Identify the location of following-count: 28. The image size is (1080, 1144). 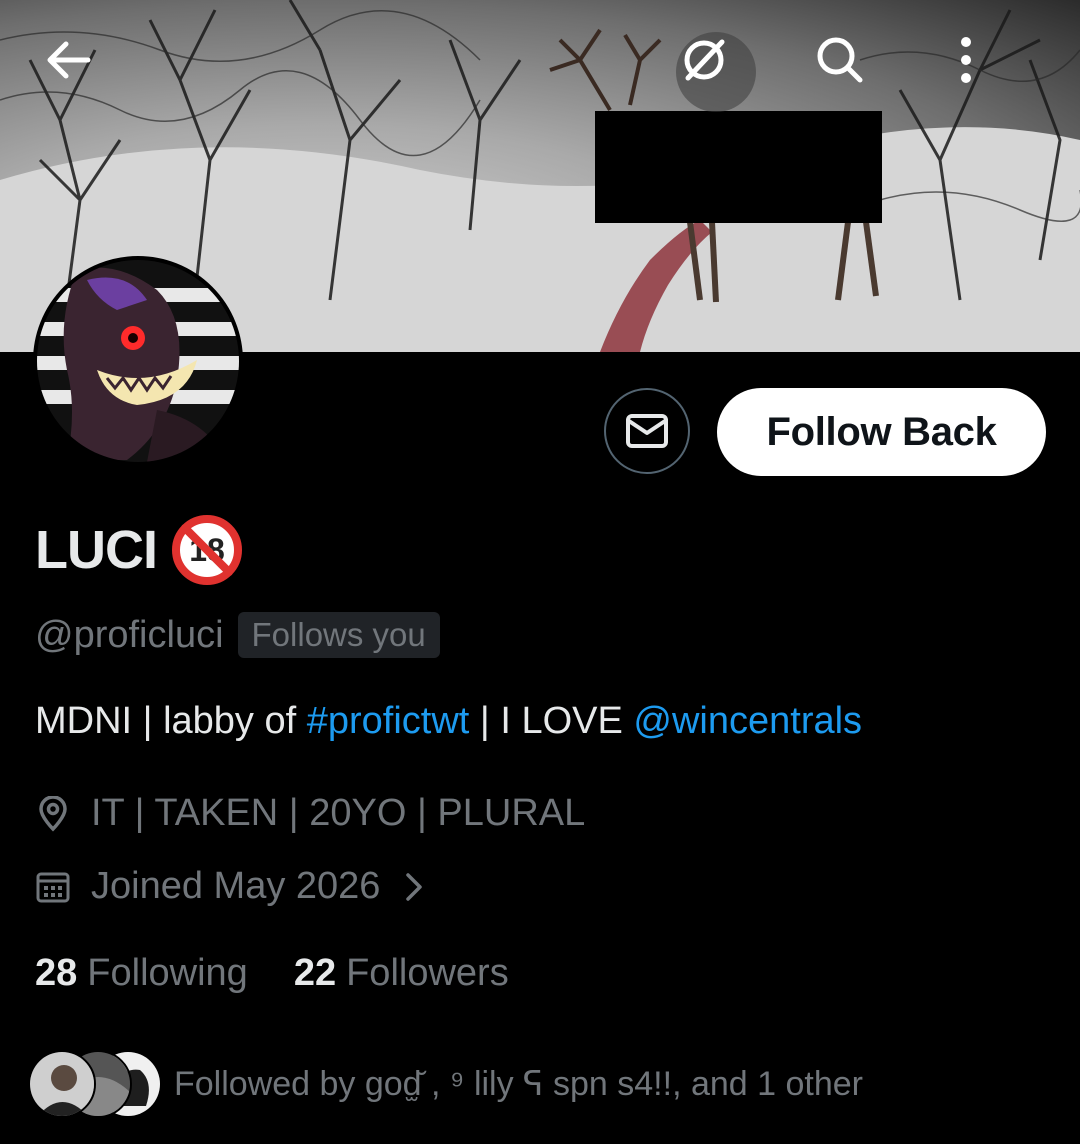
(56, 973).